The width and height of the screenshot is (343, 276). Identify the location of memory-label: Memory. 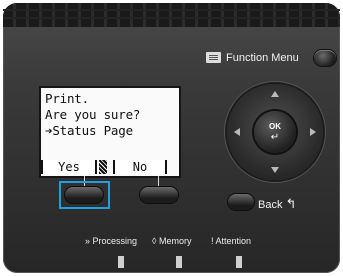
(175, 241).